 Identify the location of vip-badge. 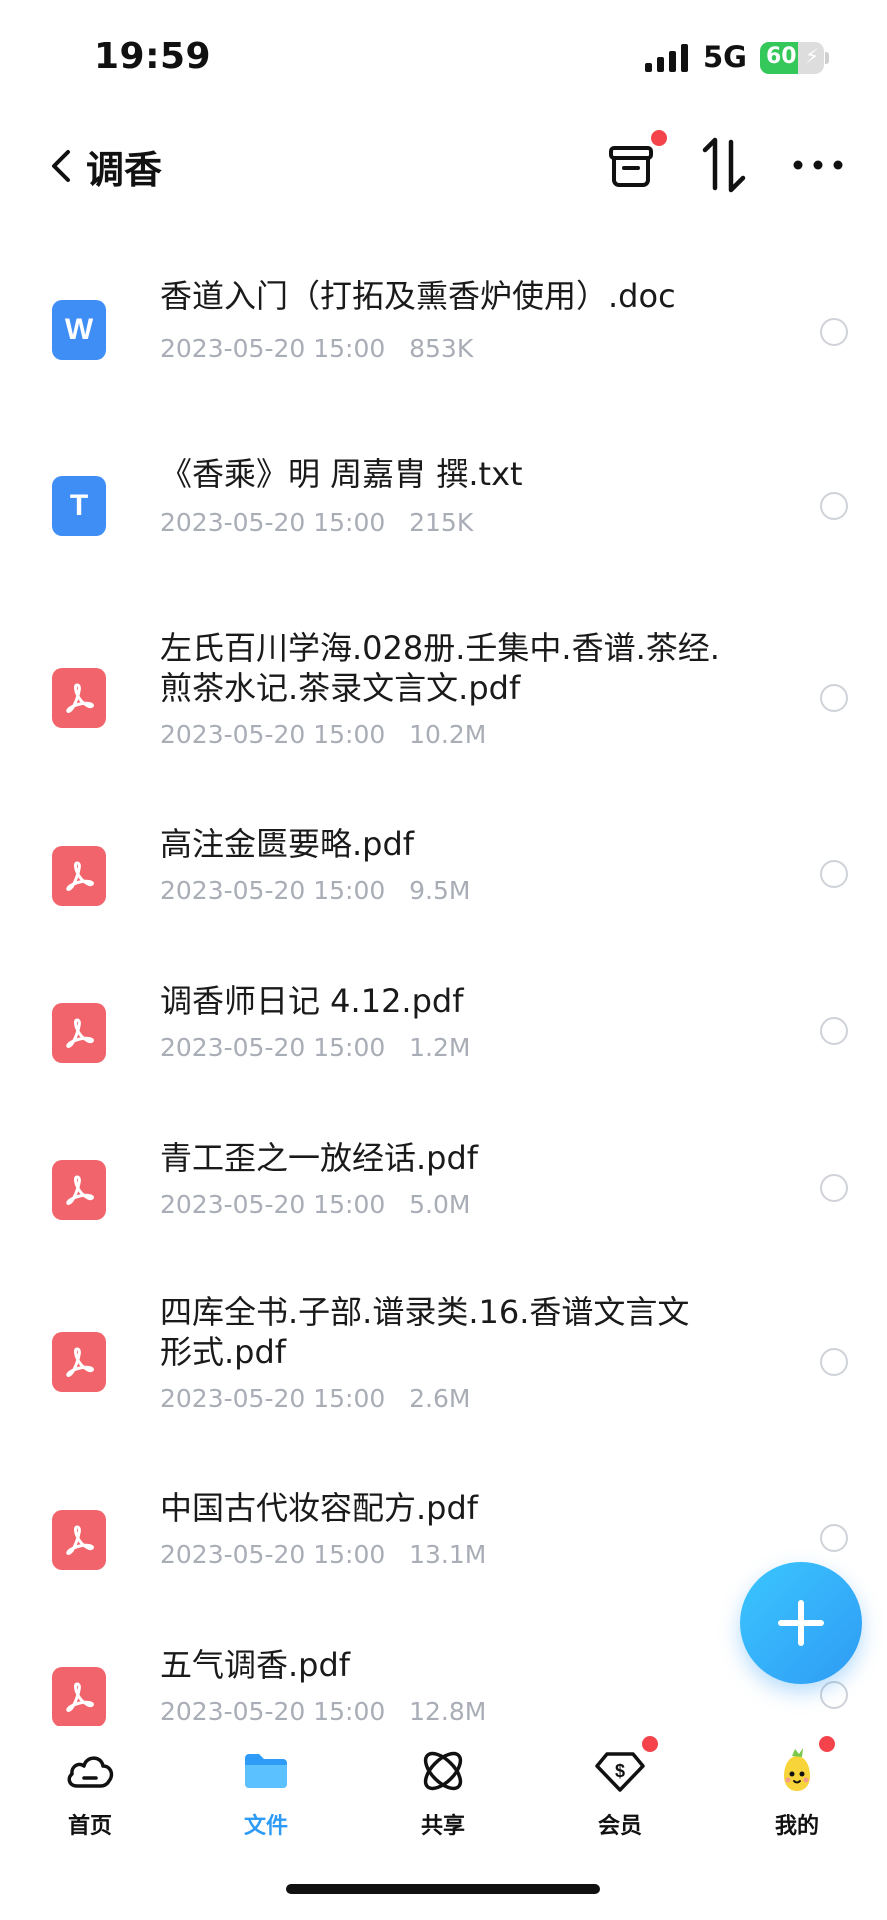
(650, 1744).